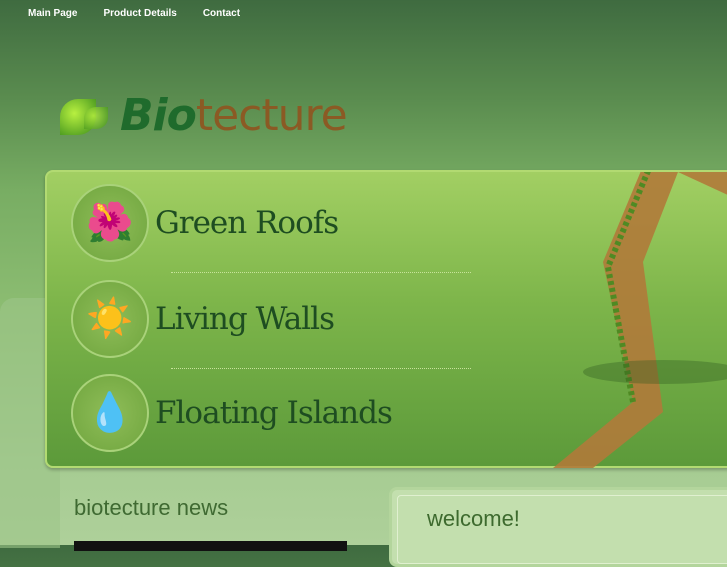 The image size is (727, 567). Describe the element at coordinates (110, 413) in the screenshot. I see `water-drops-icon: 💧` at that location.